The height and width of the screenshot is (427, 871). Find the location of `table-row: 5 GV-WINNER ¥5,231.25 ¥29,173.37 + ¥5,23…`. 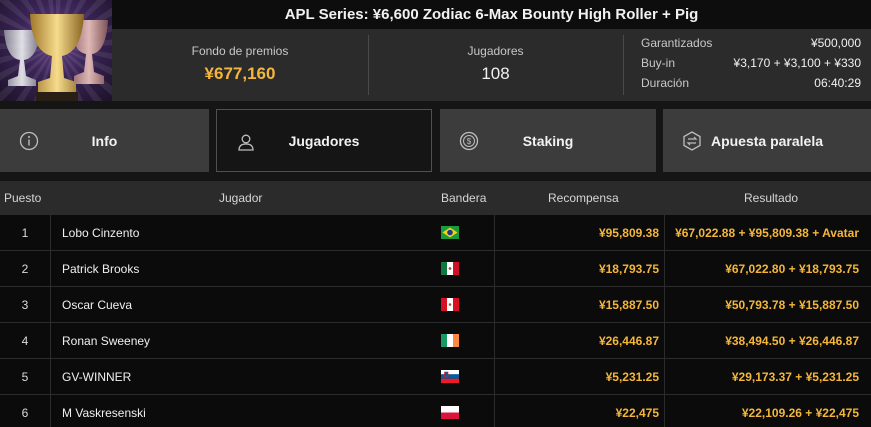

table-row: 5 GV-WINNER ¥5,231.25 ¥29,173.37 + ¥5,23… is located at coordinates (435, 377).